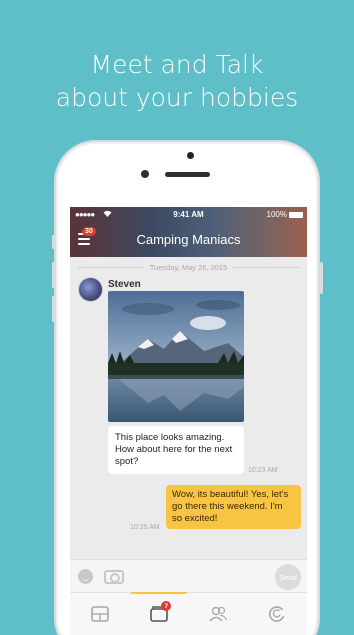  What do you see at coordinates (145, 174) in the screenshot?
I see `front-camera` at bounding box center [145, 174].